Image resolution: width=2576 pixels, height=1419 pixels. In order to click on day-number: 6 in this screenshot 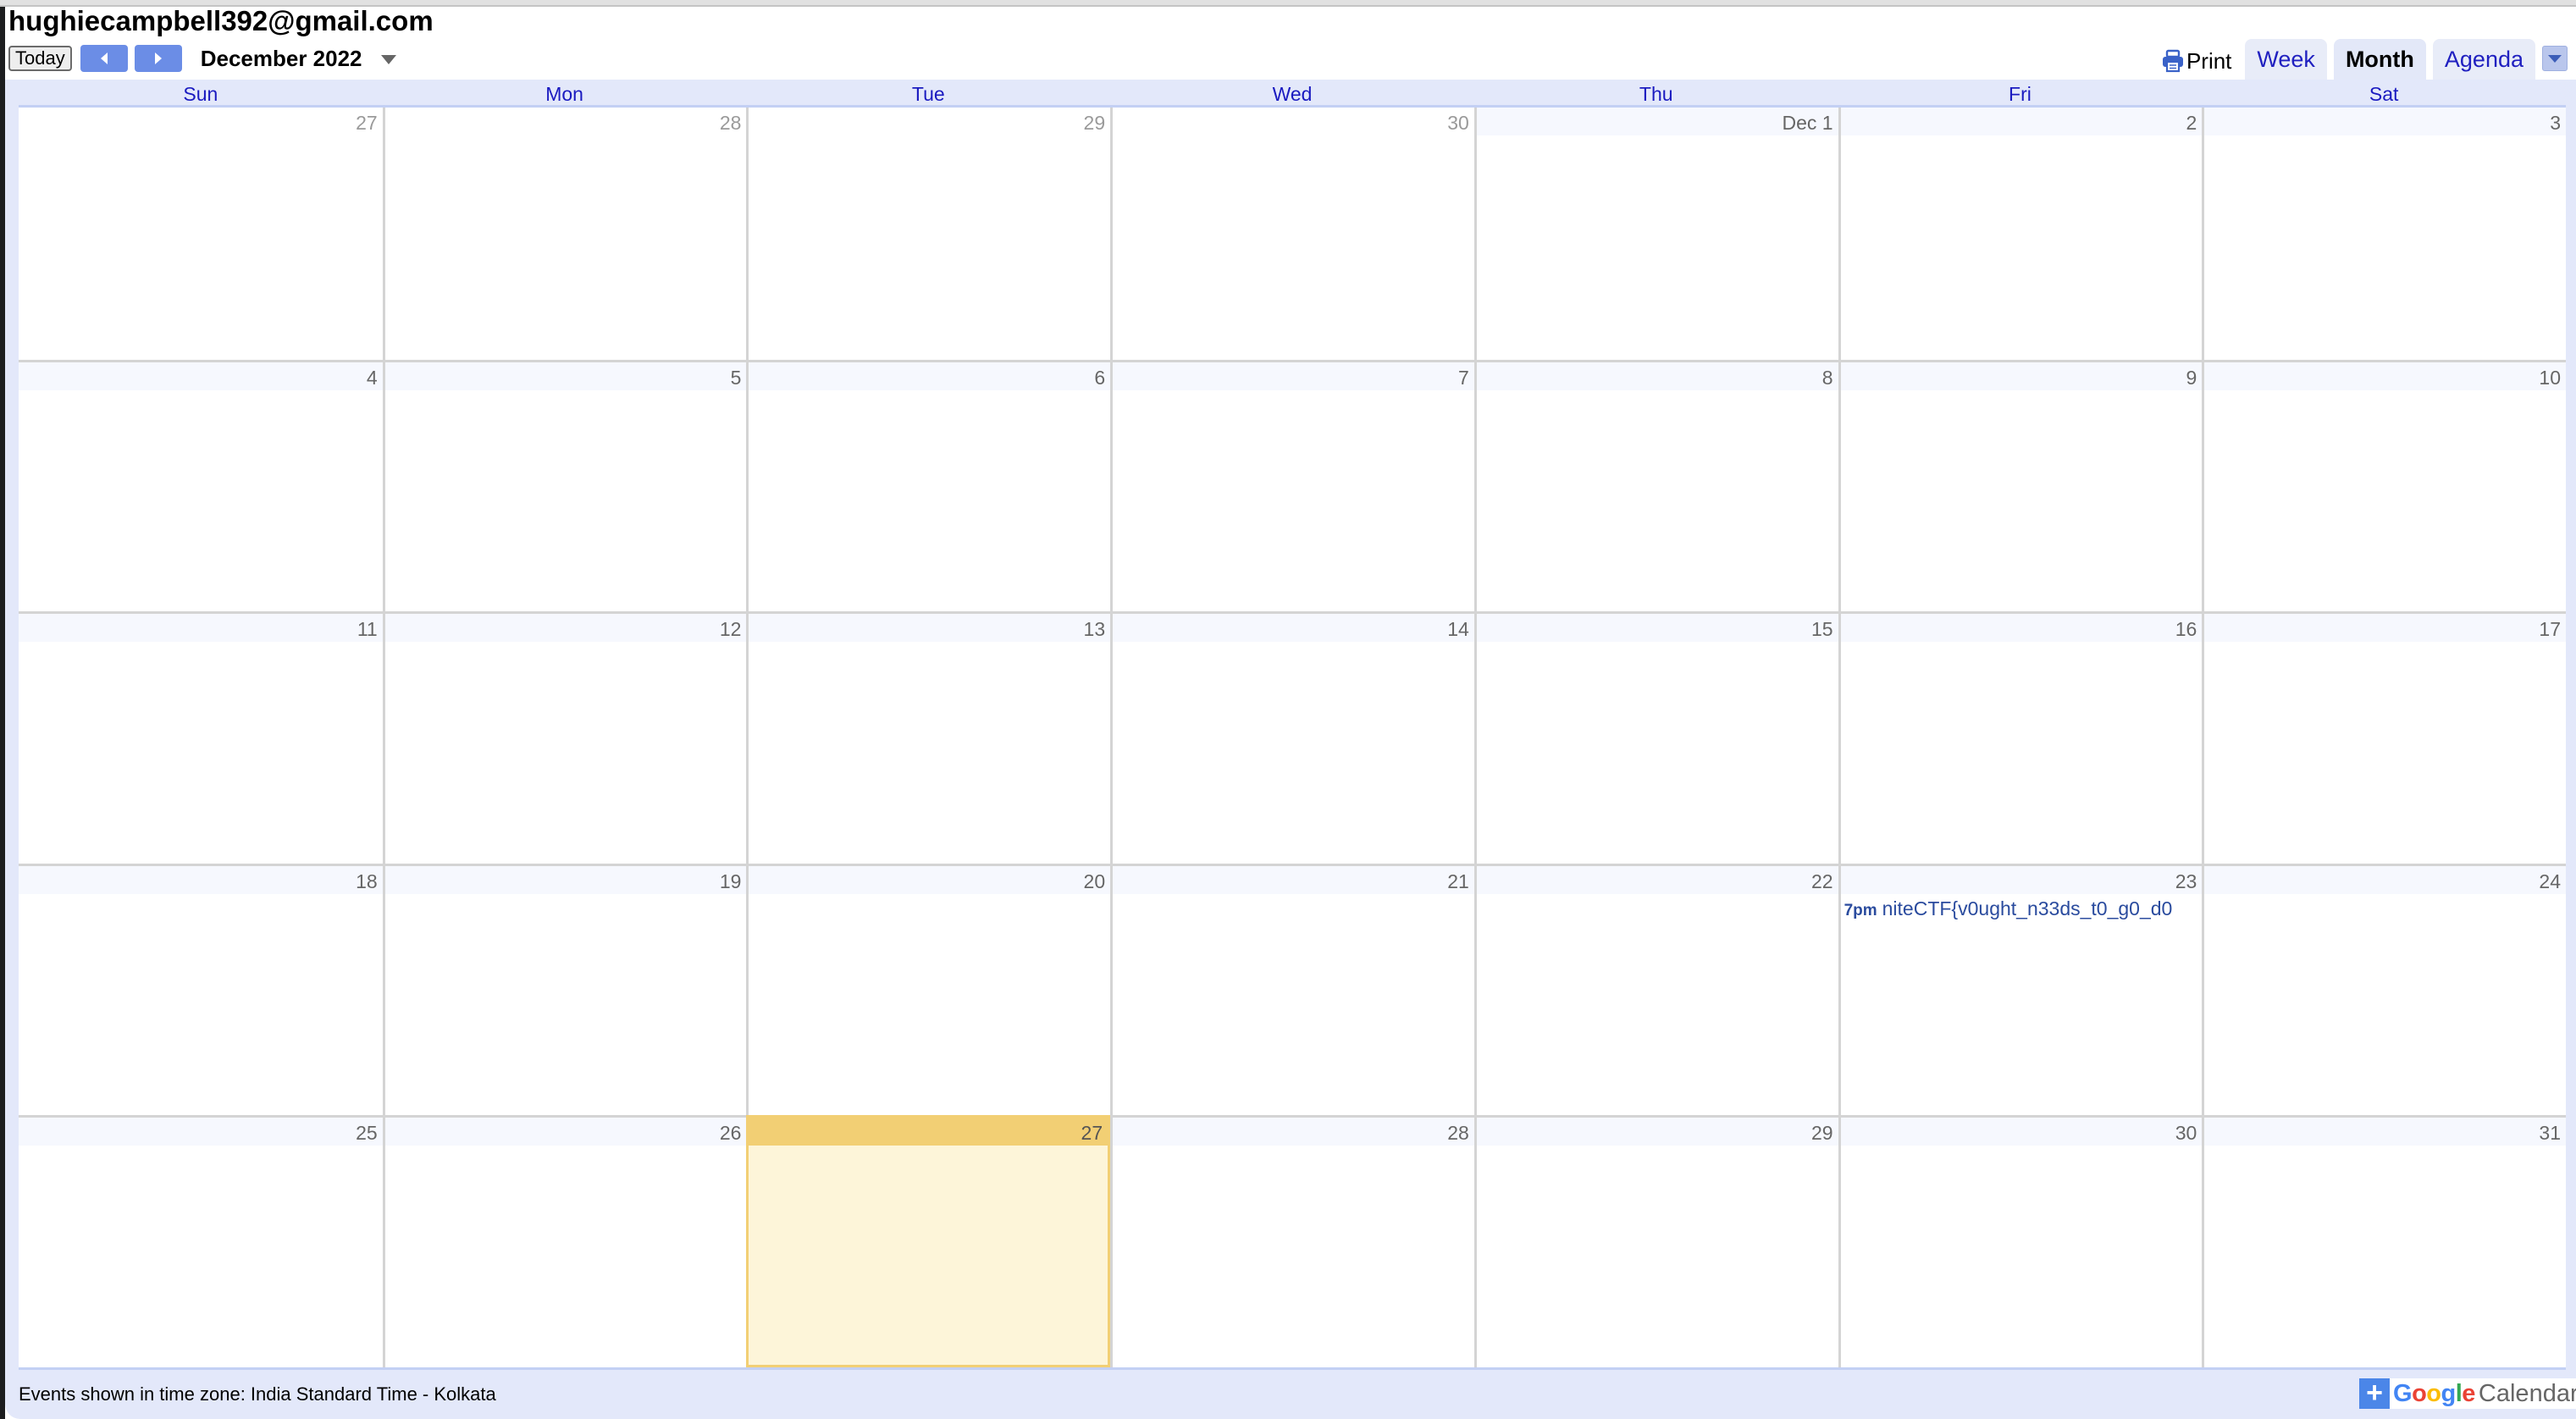, I will do `click(930, 376)`.